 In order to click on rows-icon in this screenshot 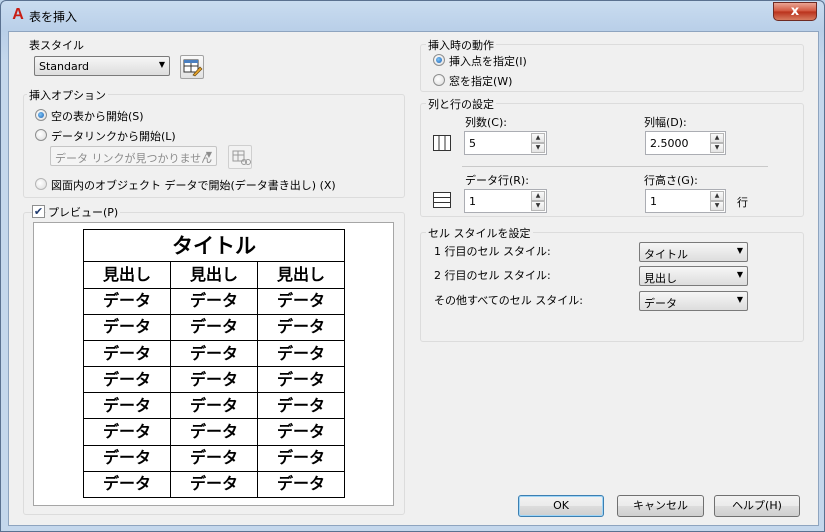, I will do `click(442, 200)`.